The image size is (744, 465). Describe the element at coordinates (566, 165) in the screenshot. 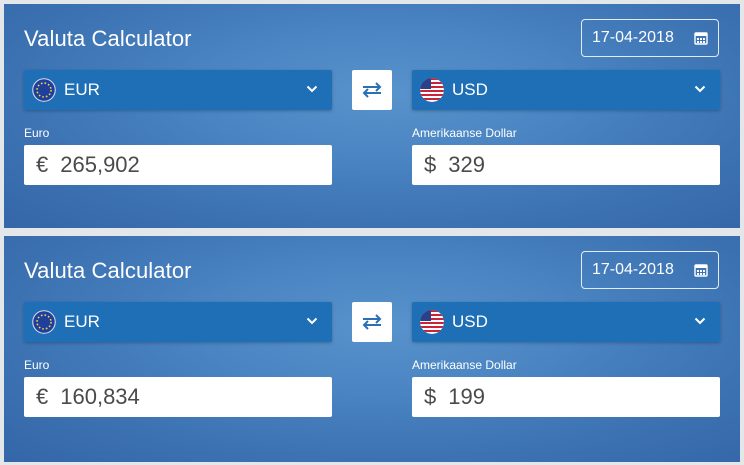

I see `to-amount-input: $ 329` at that location.